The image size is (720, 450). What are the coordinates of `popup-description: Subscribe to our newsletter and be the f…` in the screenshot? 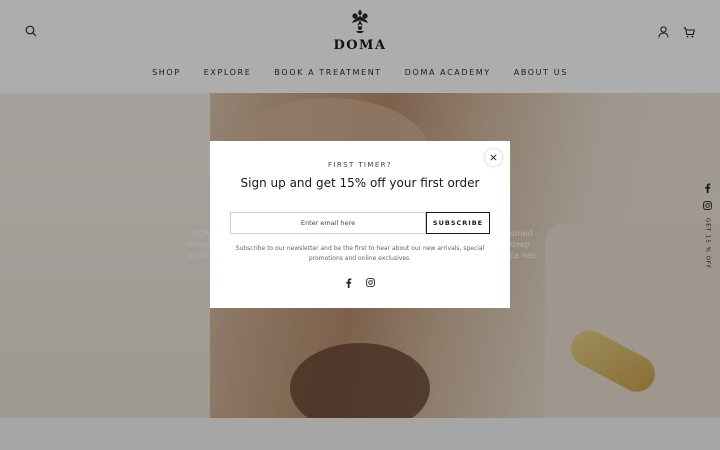 It's located at (360, 253).